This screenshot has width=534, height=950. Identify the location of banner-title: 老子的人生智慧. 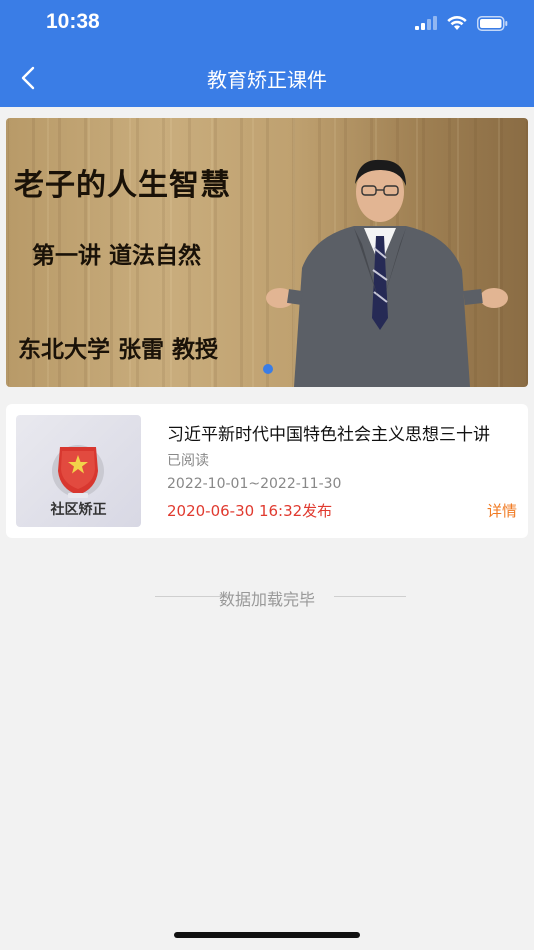
(122, 185).